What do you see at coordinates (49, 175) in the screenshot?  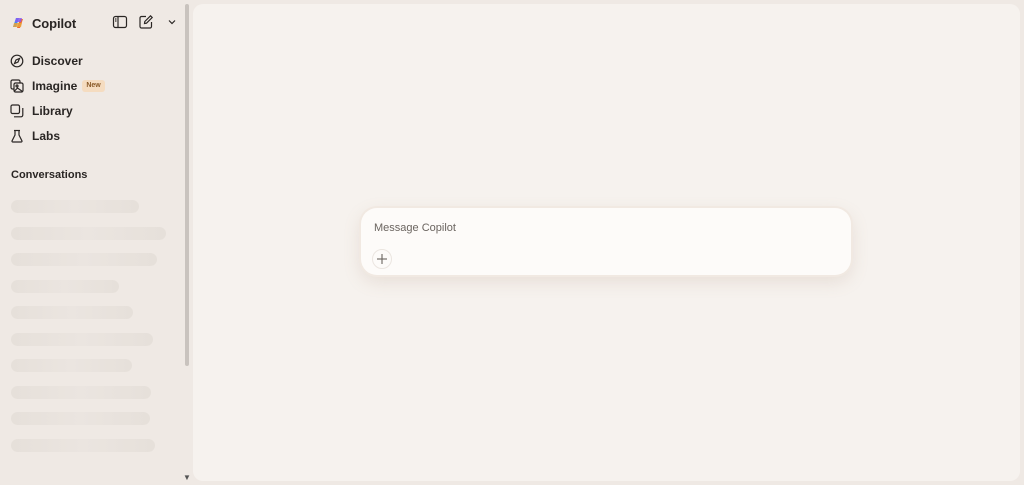 I see `conversations-heading: Conversations` at bounding box center [49, 175].